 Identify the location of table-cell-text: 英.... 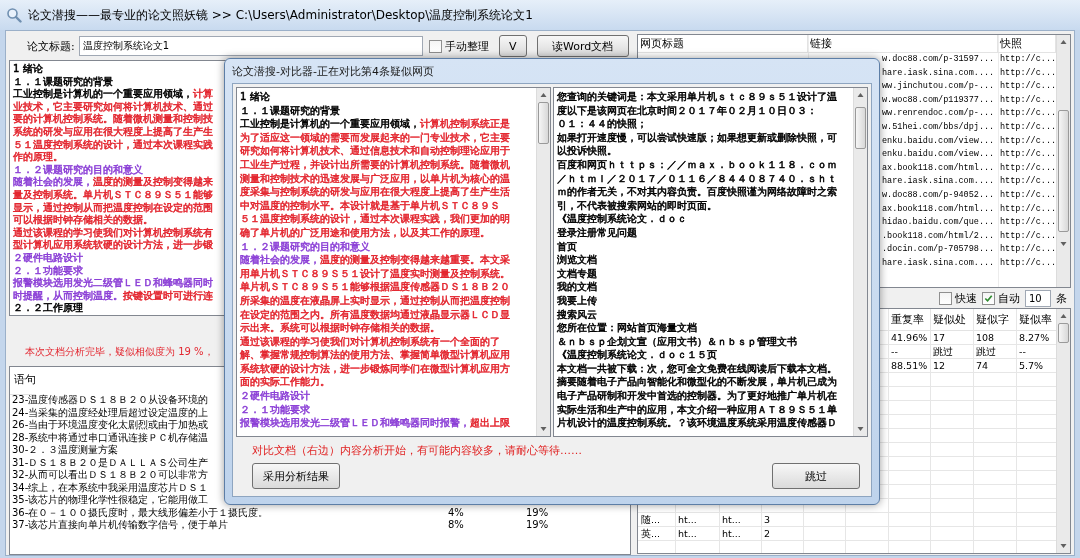
(651, 534).